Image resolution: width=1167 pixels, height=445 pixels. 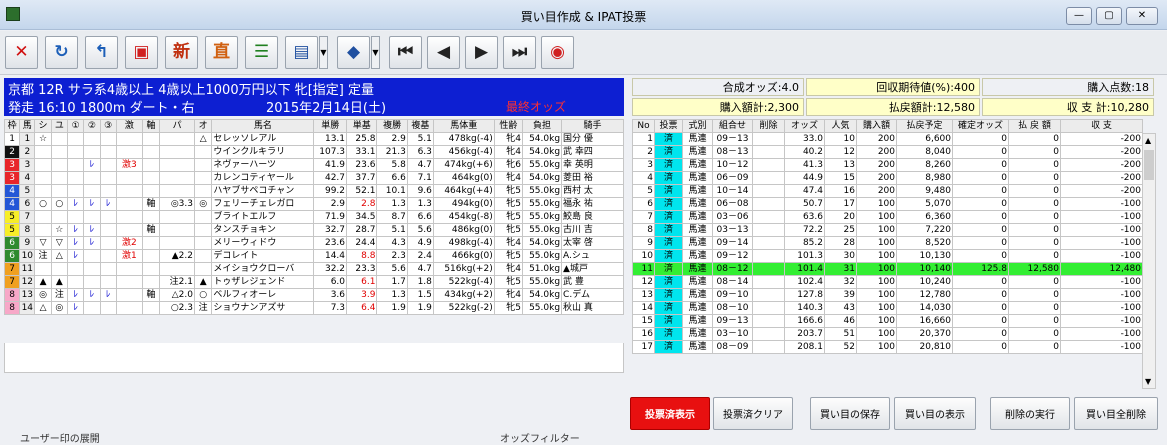 What do you see at coordinates (21, 52) in the screenshot?
I see `close-button: ✕` at bounding box center [21, 52].